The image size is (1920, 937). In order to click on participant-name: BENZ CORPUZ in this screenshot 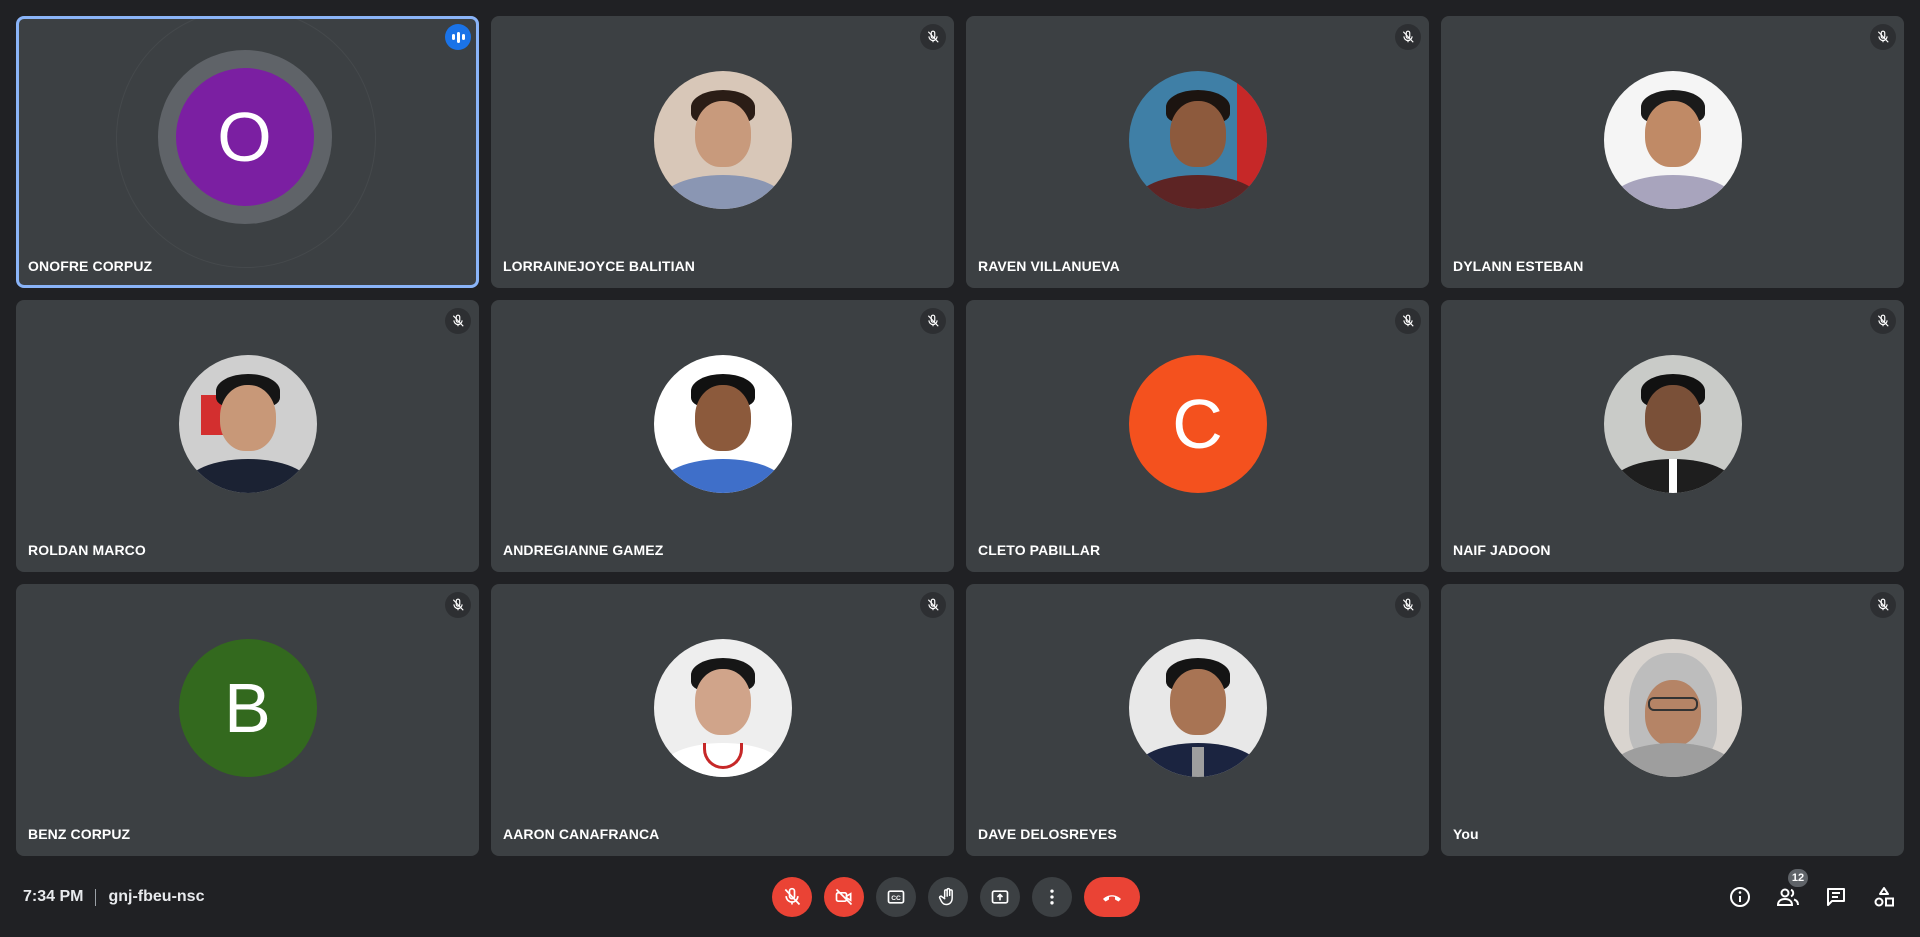, I will do `click(79, 834)`.